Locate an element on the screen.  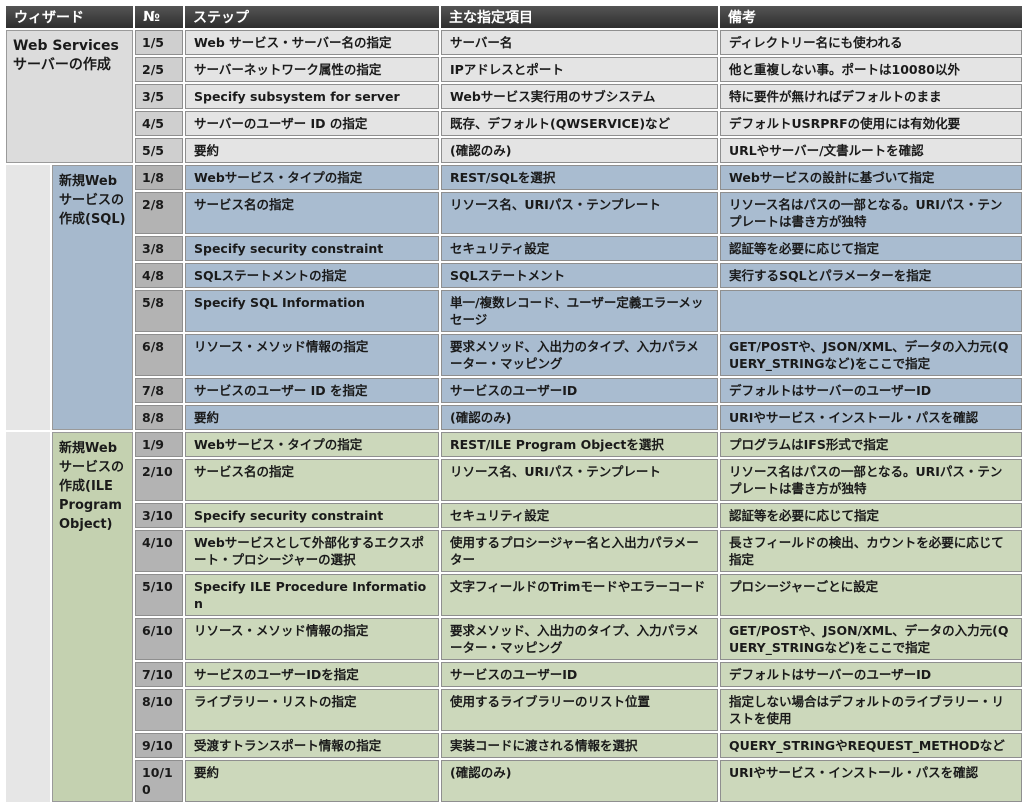
step-number: 1/9 is located at coordinates (159, 444).